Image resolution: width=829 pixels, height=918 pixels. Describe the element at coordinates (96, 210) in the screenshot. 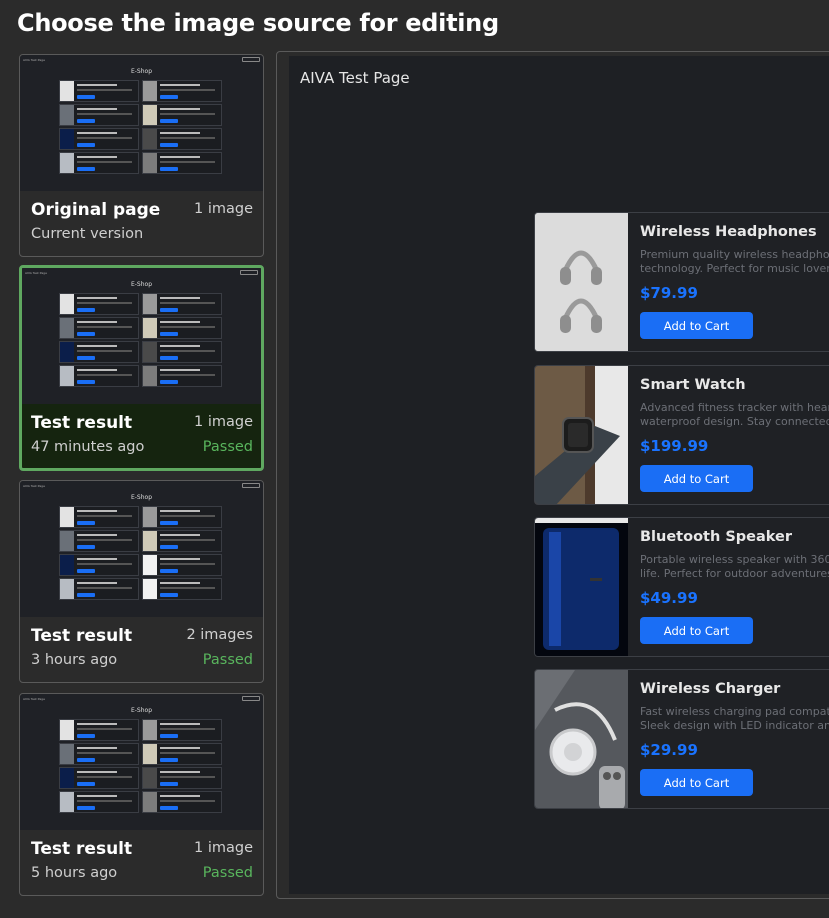

I see `source-title: Original page` at that location.